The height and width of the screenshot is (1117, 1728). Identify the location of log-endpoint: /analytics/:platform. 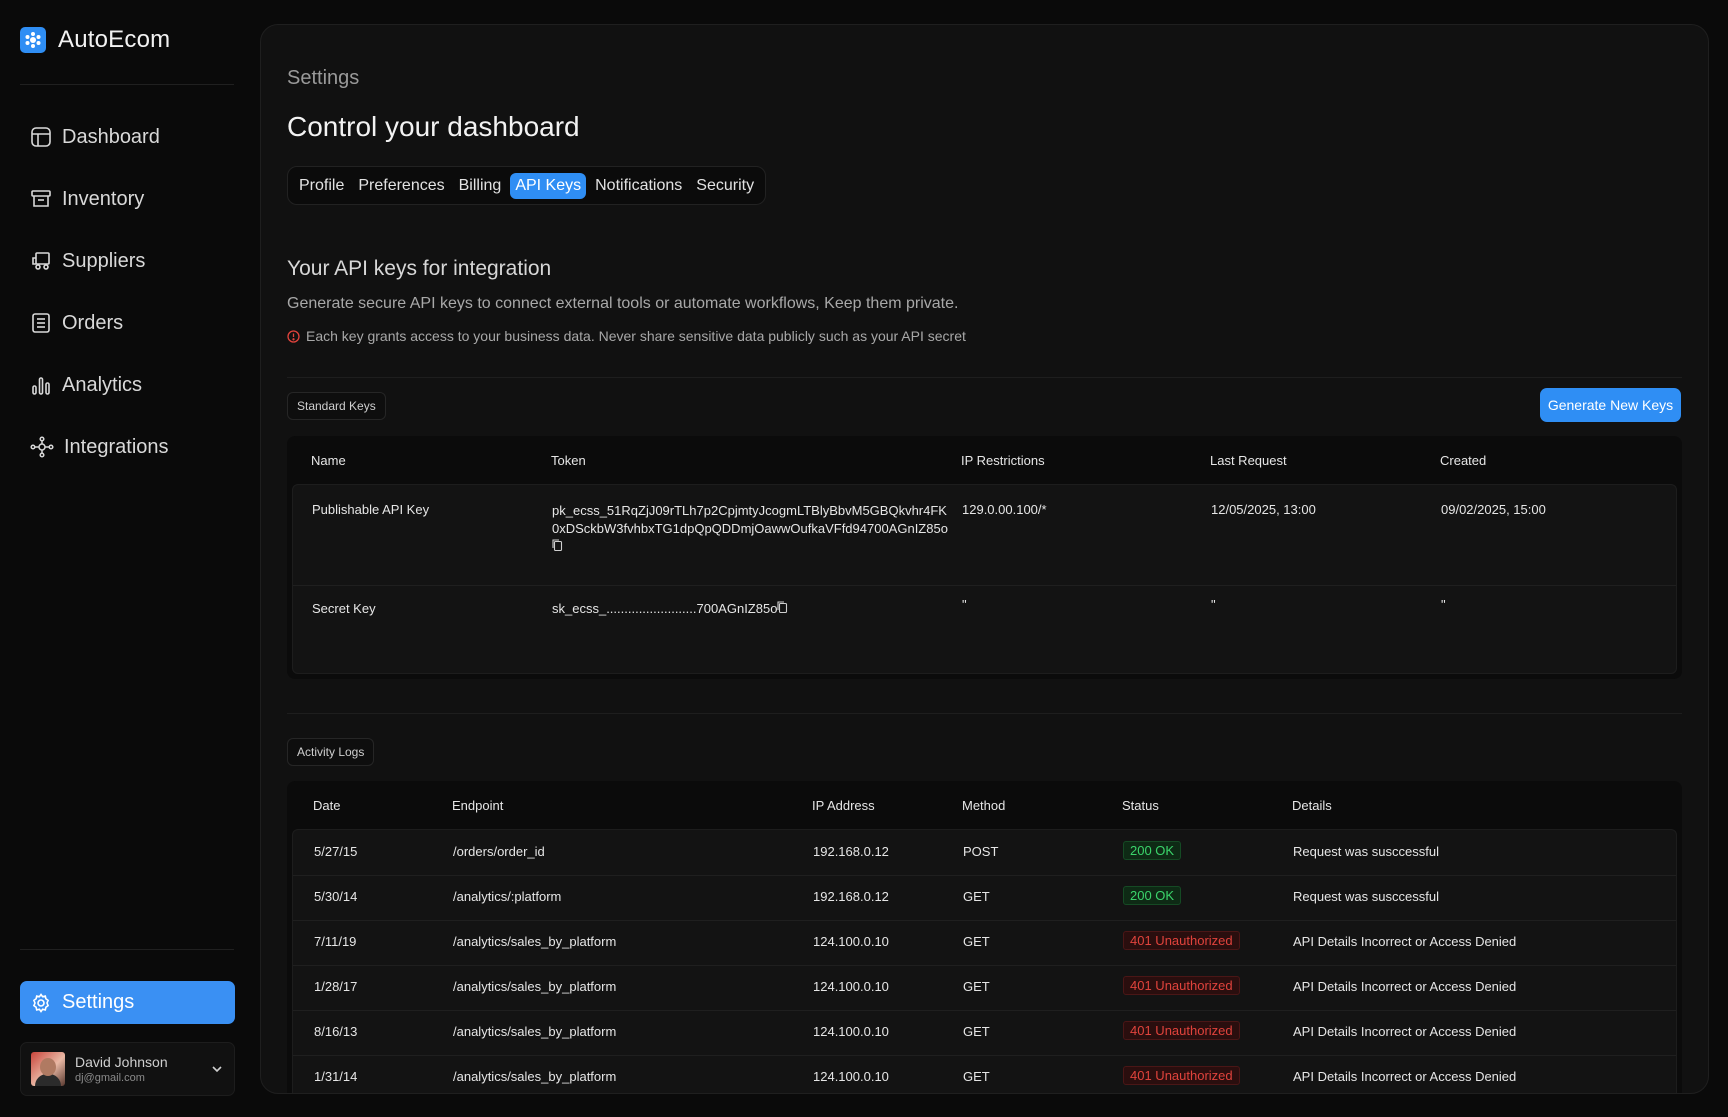
(507, 896).